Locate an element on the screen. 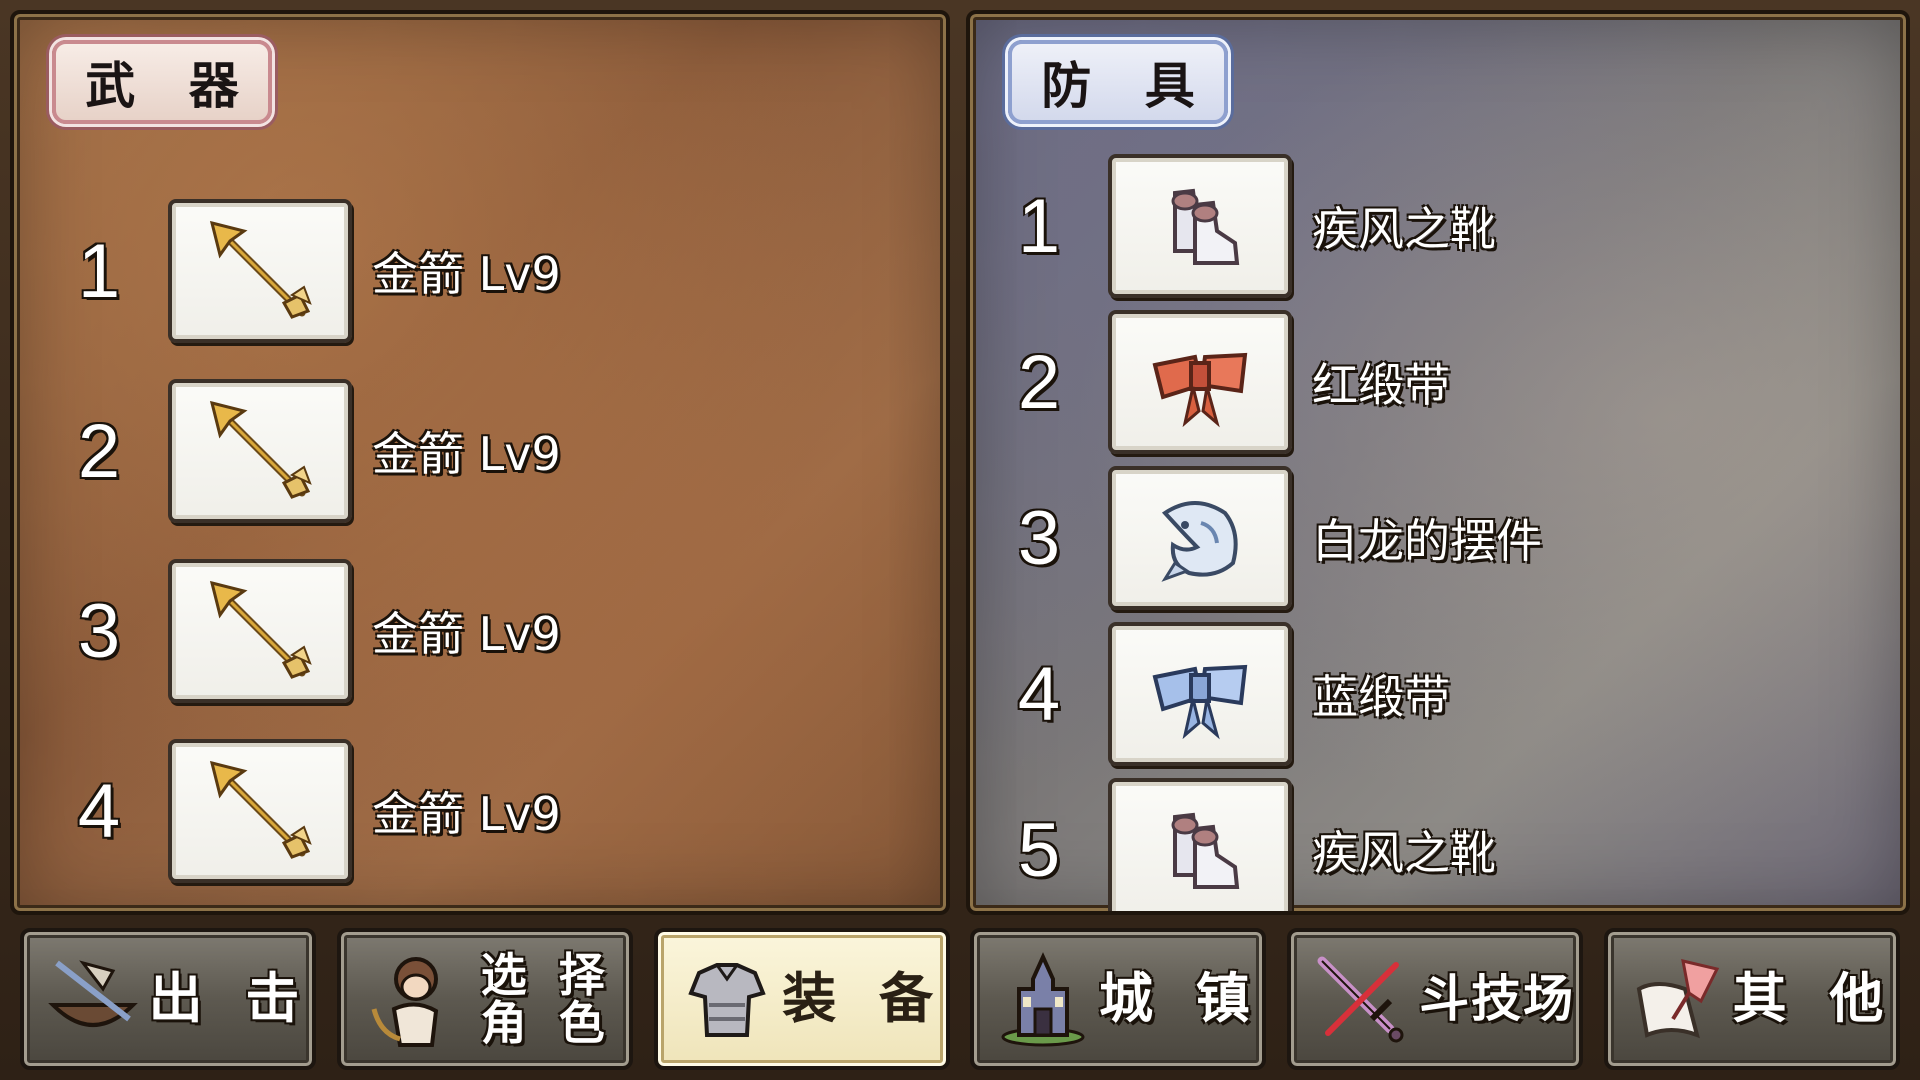 This screenshot has height=1080, width=1920. nav-town-button: 城 镇 is located at coordinates (1118, 999).